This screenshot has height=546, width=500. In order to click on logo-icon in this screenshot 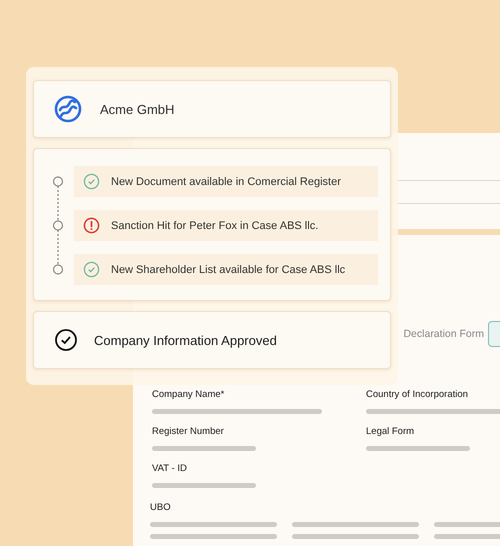, I will do `click(68, 109)`.